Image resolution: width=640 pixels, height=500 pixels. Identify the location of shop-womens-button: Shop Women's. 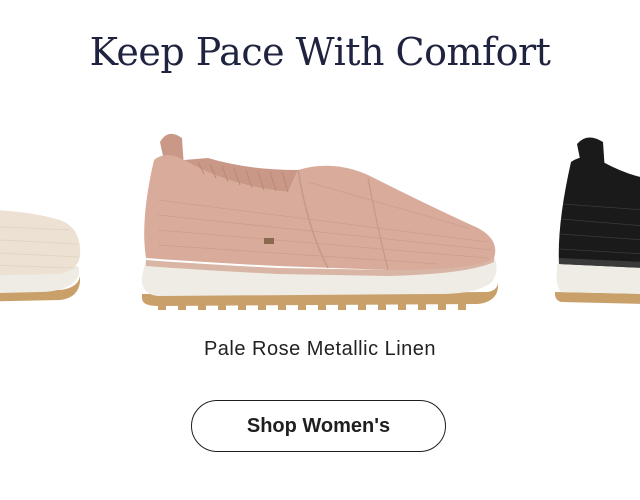
(318, 426).